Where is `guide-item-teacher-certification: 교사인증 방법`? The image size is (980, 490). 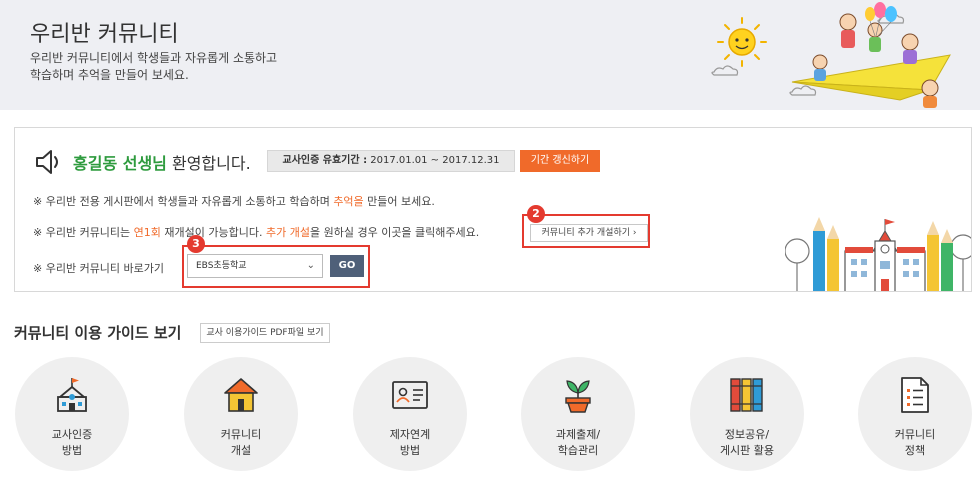 guide-item-teacher-certification: 교사인증 방법 is located at coordinates (72, 414).